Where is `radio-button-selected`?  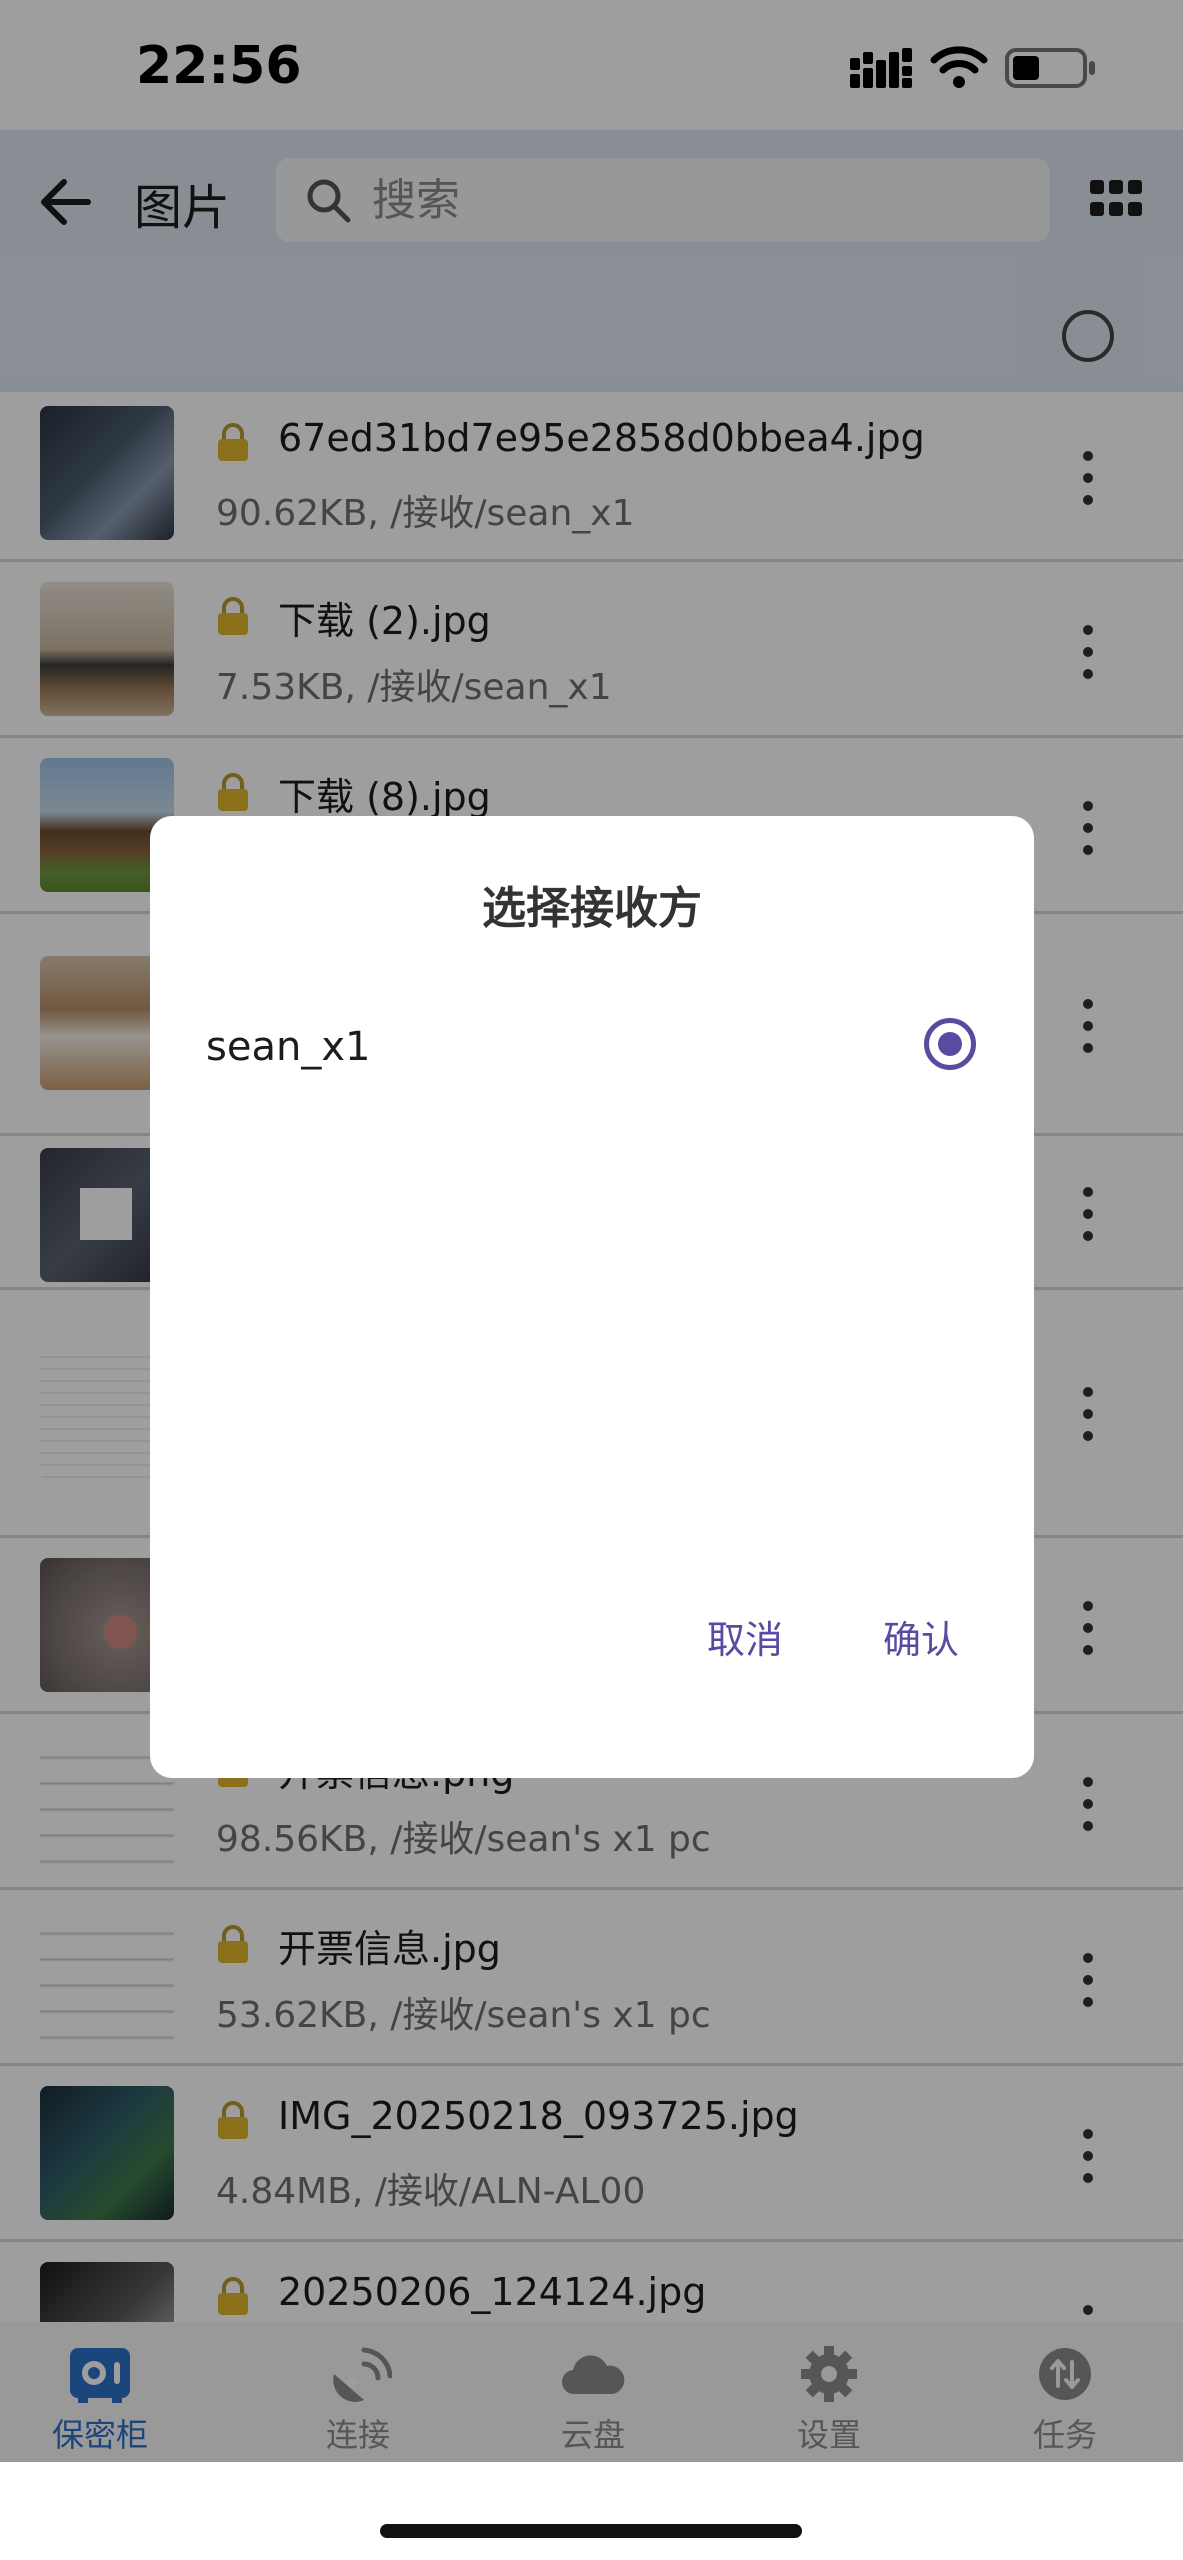
radio-button-selected is located at coordinates (950, 1044).